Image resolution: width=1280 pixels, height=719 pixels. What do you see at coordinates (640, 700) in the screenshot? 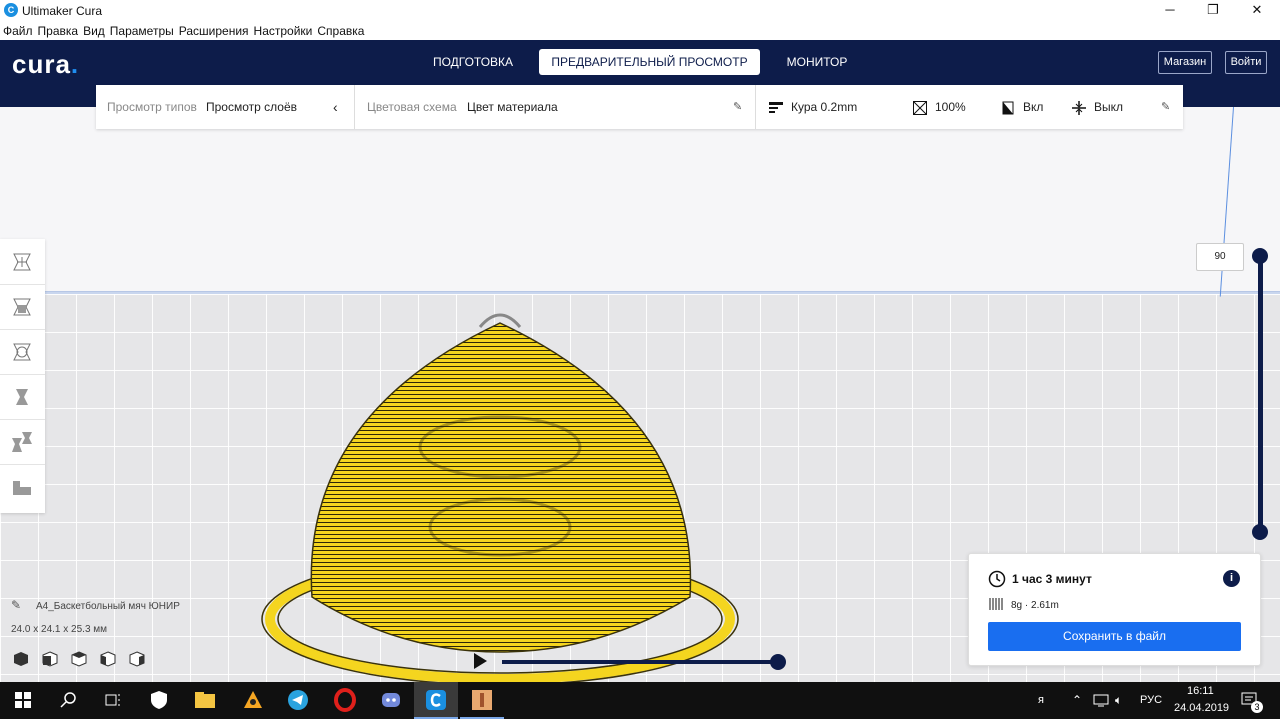
I see `windows-taskbar: ᴙ ⌃ 🔈︎ РУС 16:11 24.04.2019 3` at bounding box center [640, 700].